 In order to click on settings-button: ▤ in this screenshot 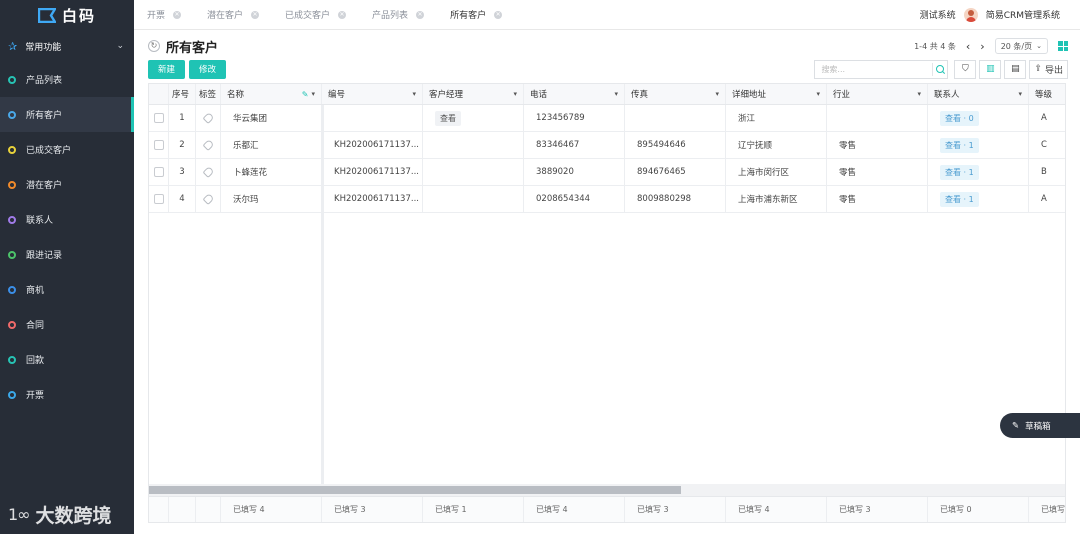, I will do `click(1015, 69)`.